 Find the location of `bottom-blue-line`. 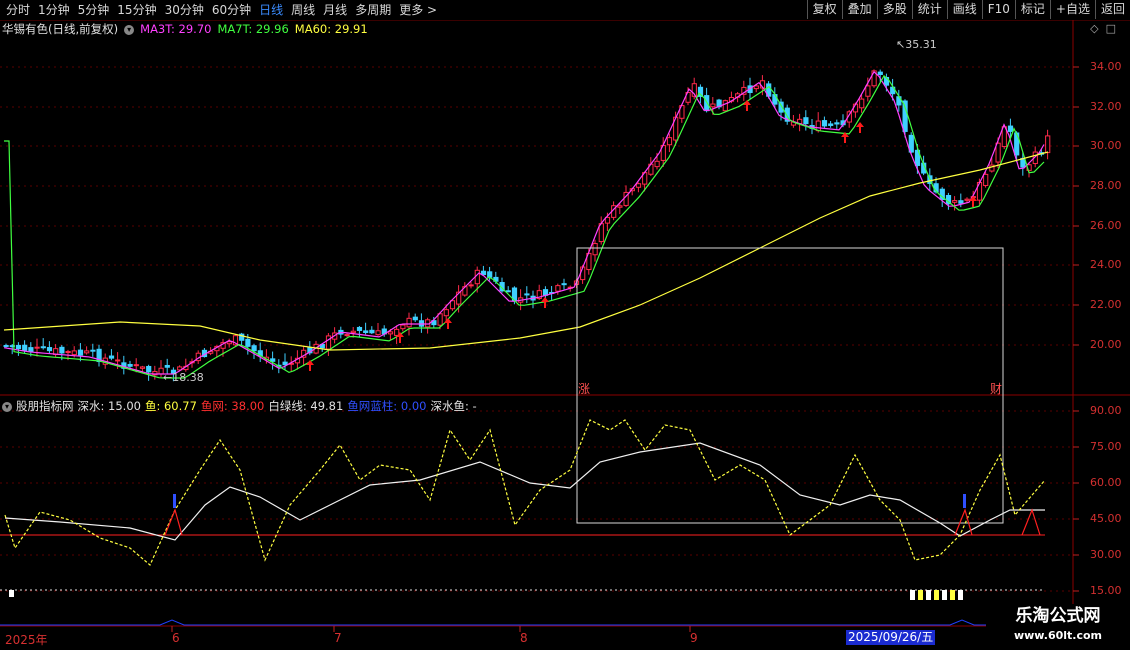

bottom-blue-line is located at coordinates (522, 622).